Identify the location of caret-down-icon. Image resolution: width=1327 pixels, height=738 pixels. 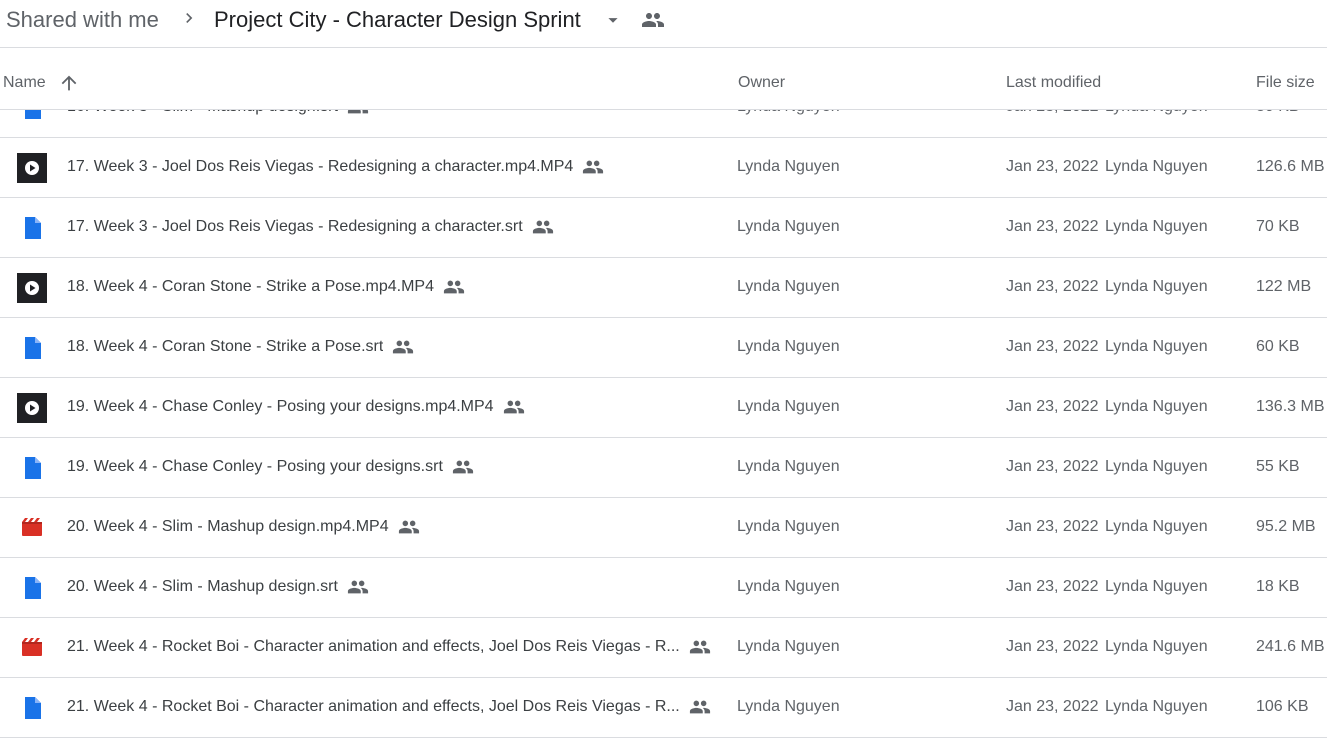
(613, 20).